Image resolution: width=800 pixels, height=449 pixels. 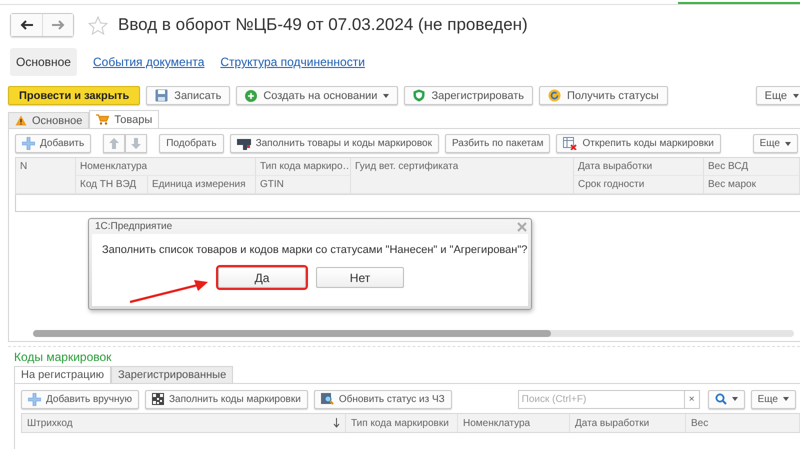 I want to click on move-up-button, so click(x=114, y=143).